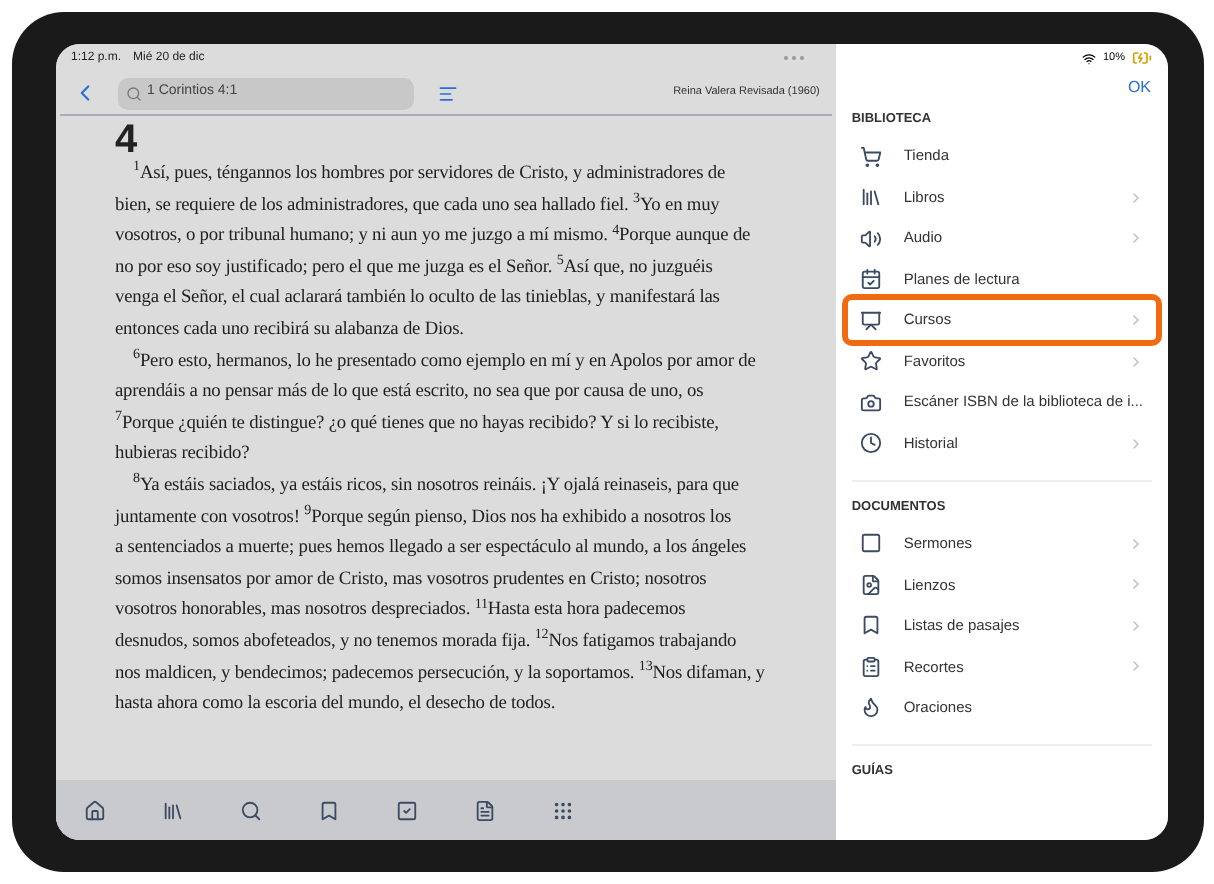 Image resolution: width=1214 pixels, height=884 pixels. What do you see at coordinates (870, 320) in the screenshot?
I see `easel-icon` at bounding box center [870, 320].